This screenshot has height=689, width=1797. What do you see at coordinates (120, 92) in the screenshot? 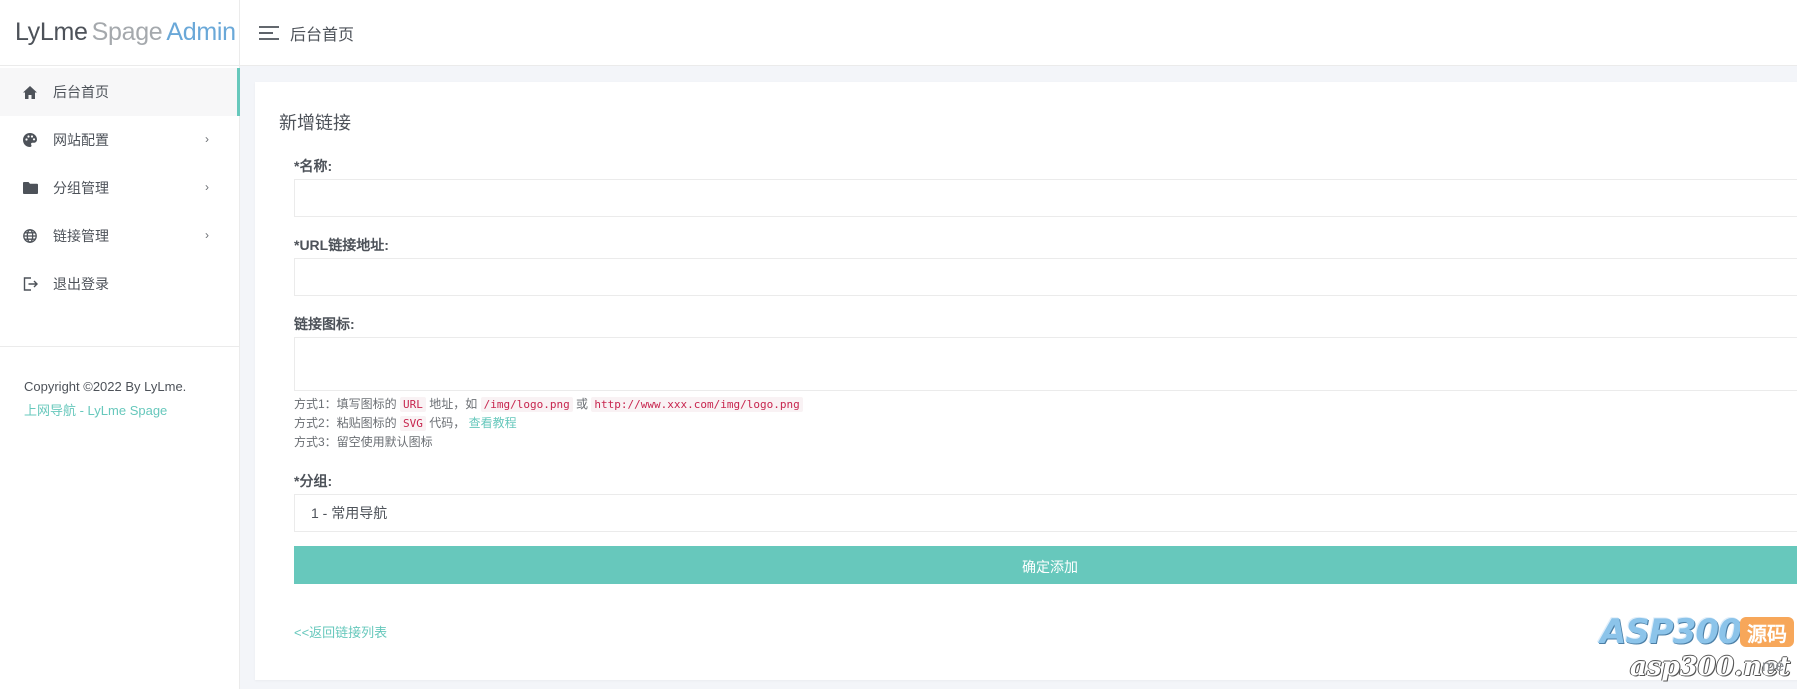
I see `sidebar-item-home: 后台首页` at bounding box center [120, 92].